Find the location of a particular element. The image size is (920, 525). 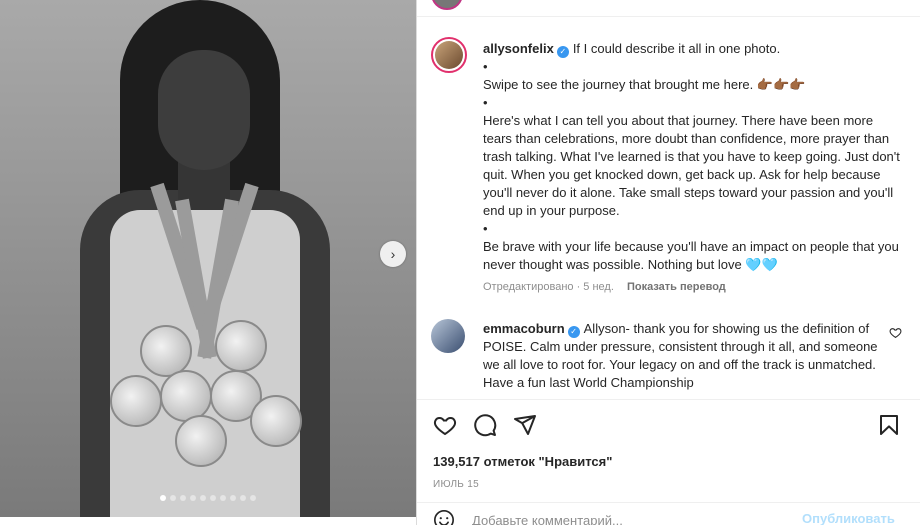

emoji-button is located at coordinates (444, 517).